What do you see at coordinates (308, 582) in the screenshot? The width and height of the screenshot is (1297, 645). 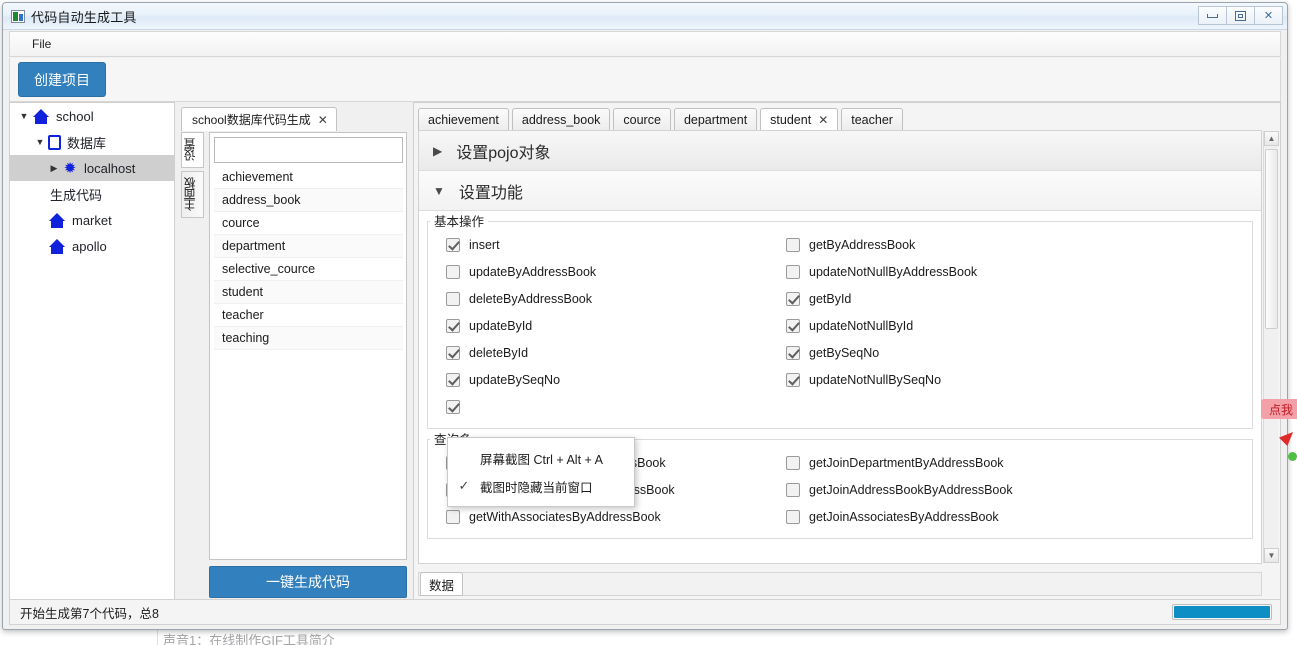 I see `generate-all-code-button: 一键生成代码` at bounding box center [308, 582].